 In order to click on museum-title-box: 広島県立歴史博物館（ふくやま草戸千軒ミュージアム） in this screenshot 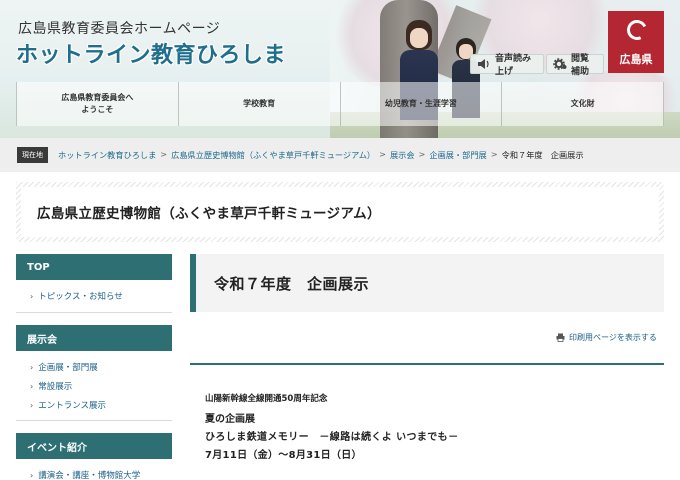, I will do `click(340, 212)`.